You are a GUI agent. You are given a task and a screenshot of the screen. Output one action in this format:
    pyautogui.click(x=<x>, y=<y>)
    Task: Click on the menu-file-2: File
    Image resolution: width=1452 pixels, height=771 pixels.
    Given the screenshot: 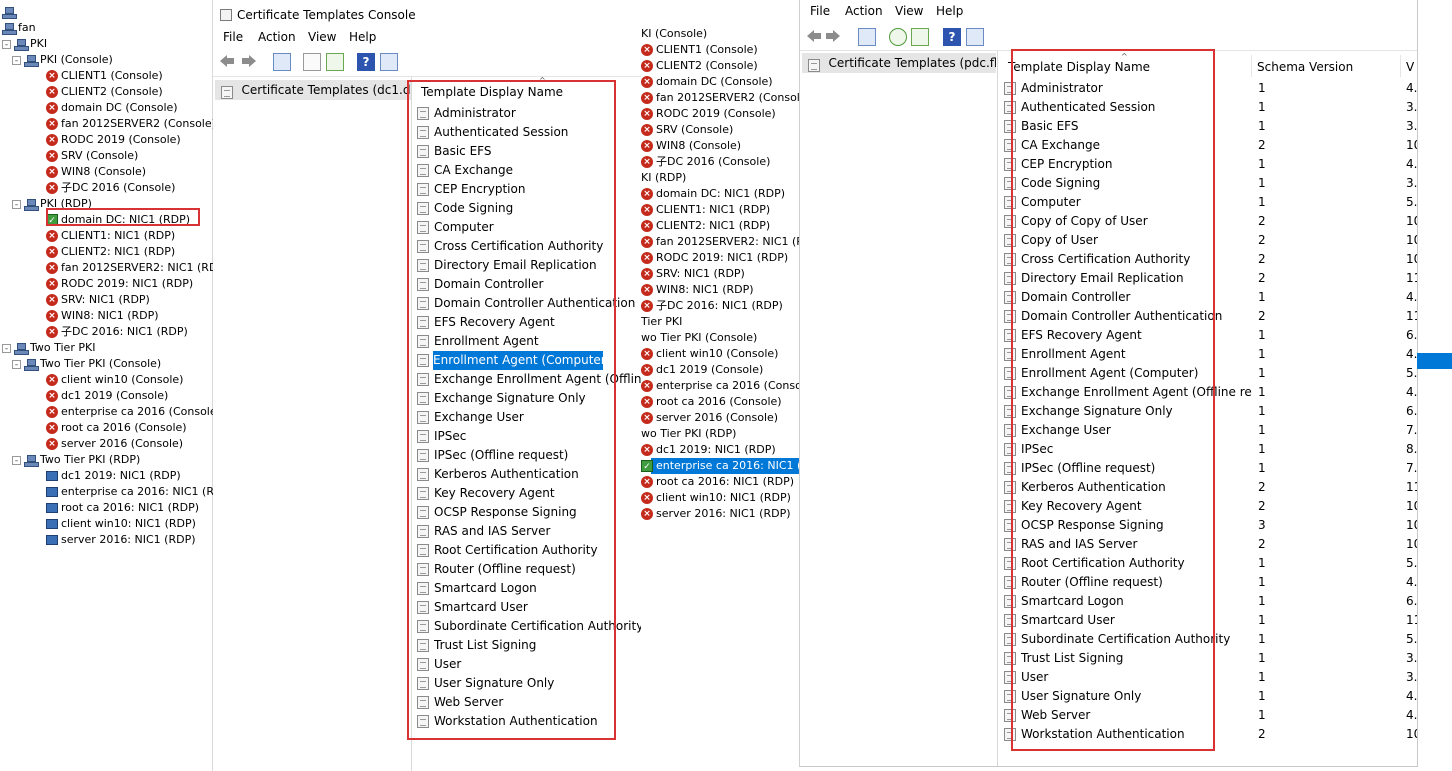 What is the action you would take?
    pyautogui.click(x=820, y=11)
    